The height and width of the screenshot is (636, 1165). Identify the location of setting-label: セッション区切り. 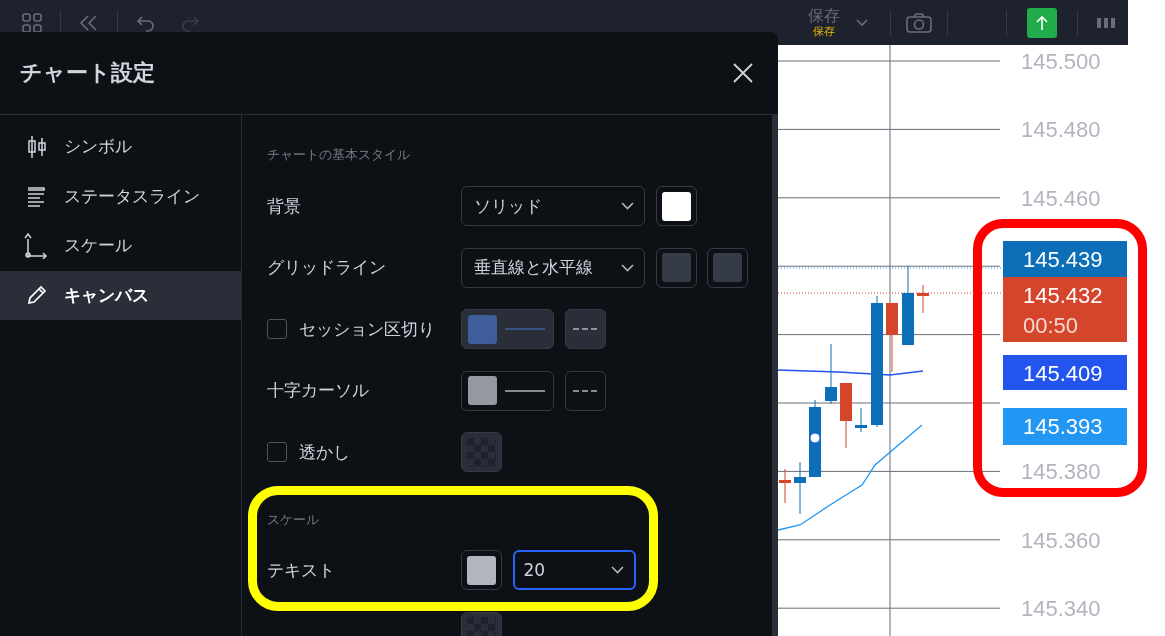
(367, 329).